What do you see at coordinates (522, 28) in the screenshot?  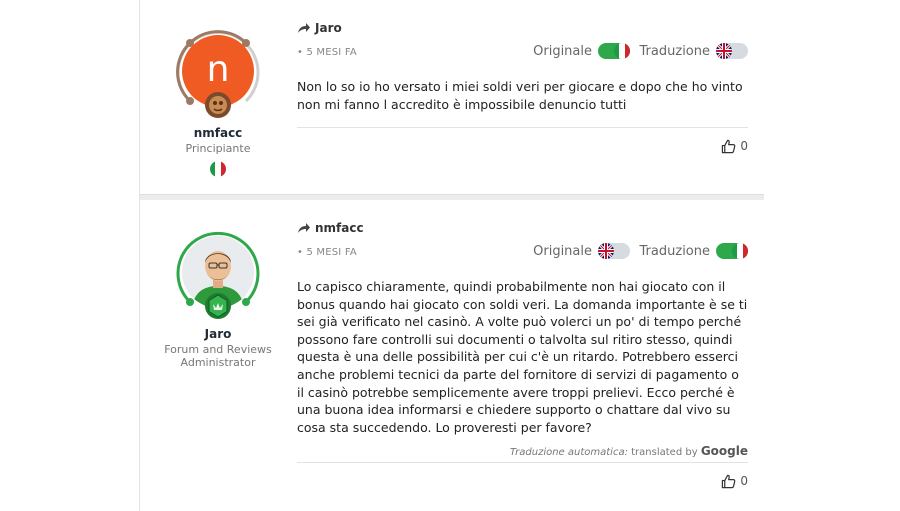 I see `reply-to: Jaro` at bounding box center [522, 28].